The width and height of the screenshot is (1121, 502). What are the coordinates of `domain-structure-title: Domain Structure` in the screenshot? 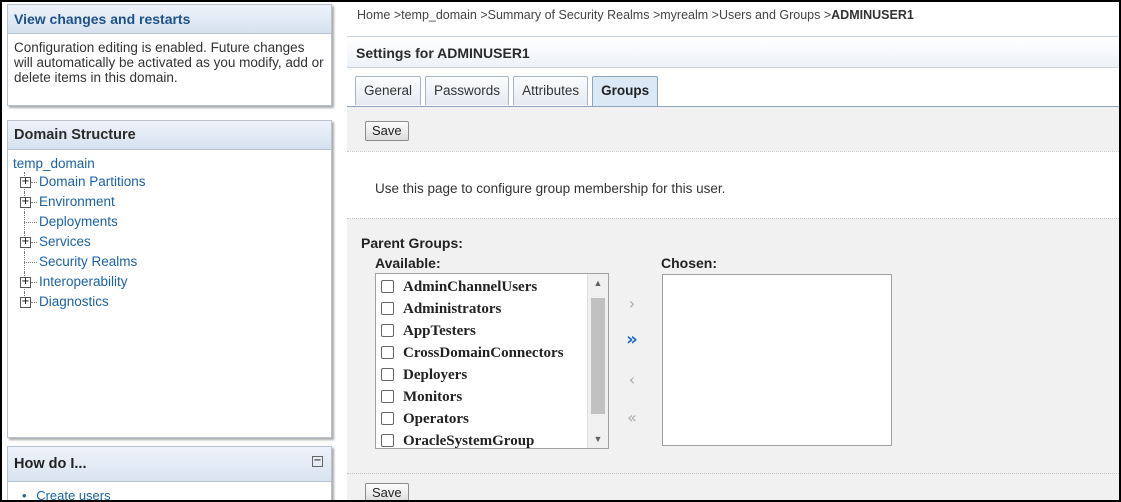 It's located at (169, 135).